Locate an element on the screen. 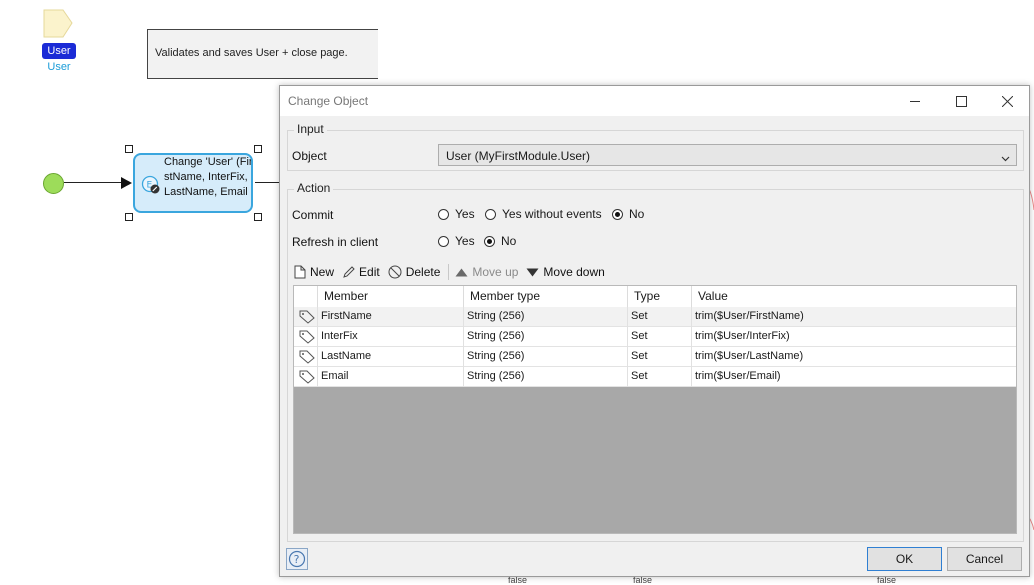  delete-button: Delete is located at coordinates (414, 272).